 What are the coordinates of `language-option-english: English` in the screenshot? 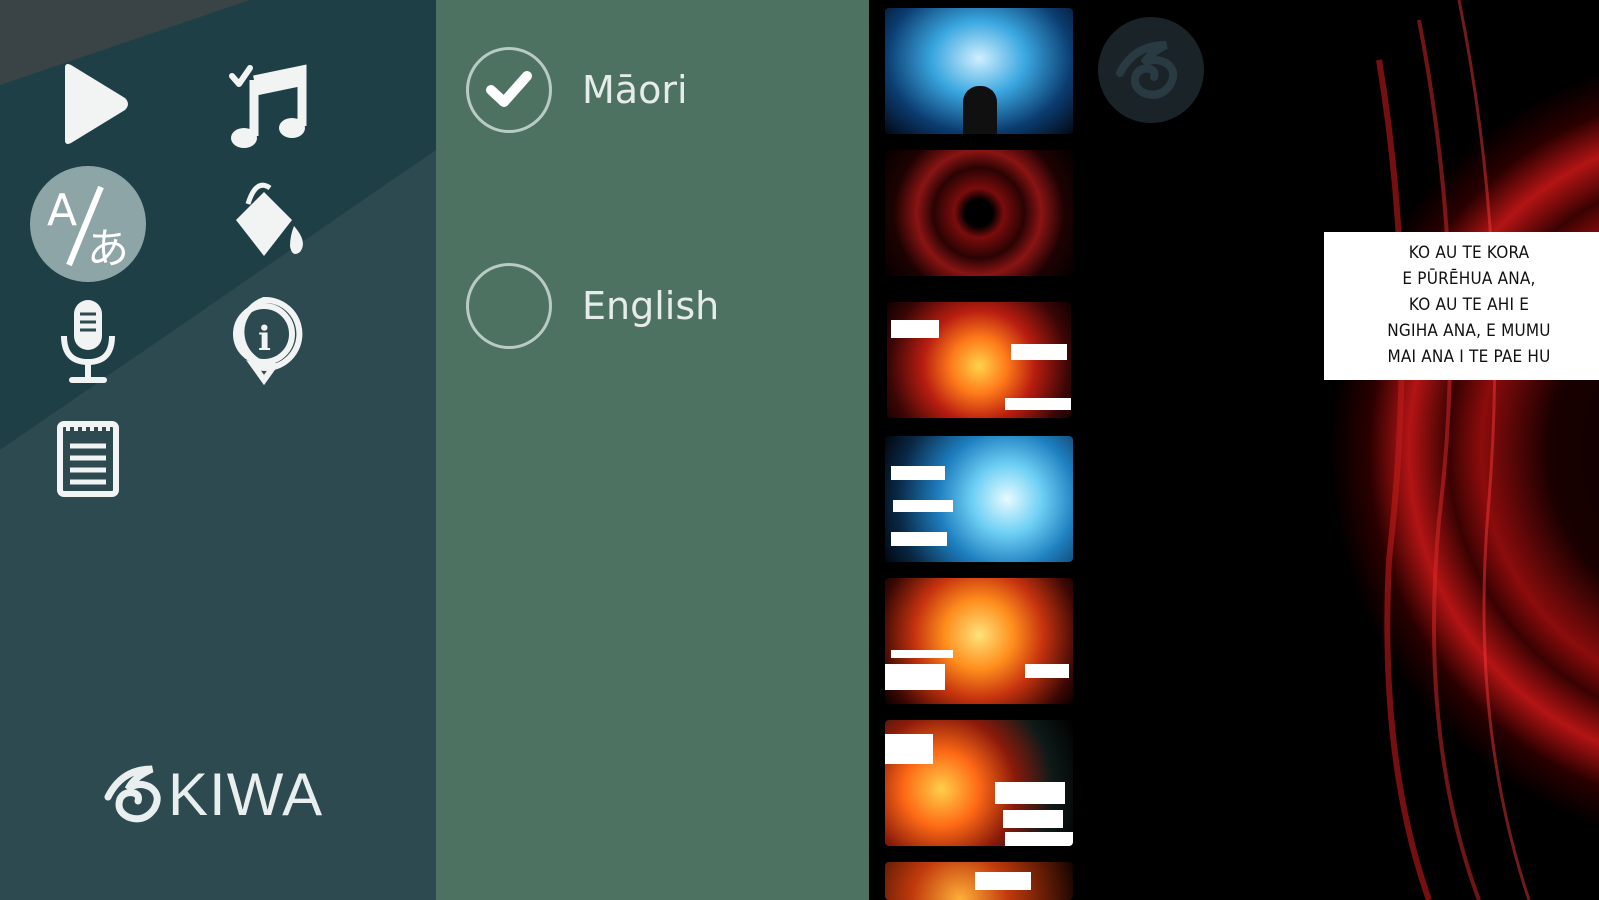 It's located at (592, 306).